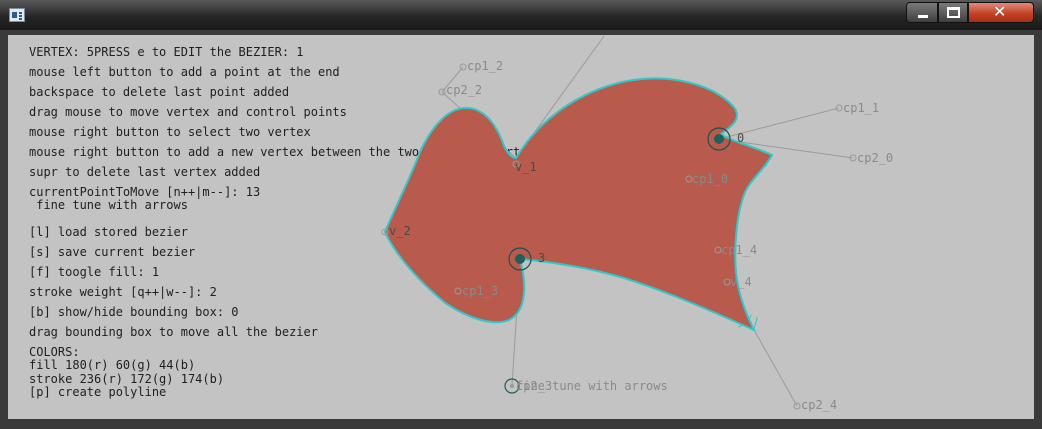  What do you see at coordinates (541, 258) in the screenshot?
I see `label-v3: 3` at bounding box center [541, 258].